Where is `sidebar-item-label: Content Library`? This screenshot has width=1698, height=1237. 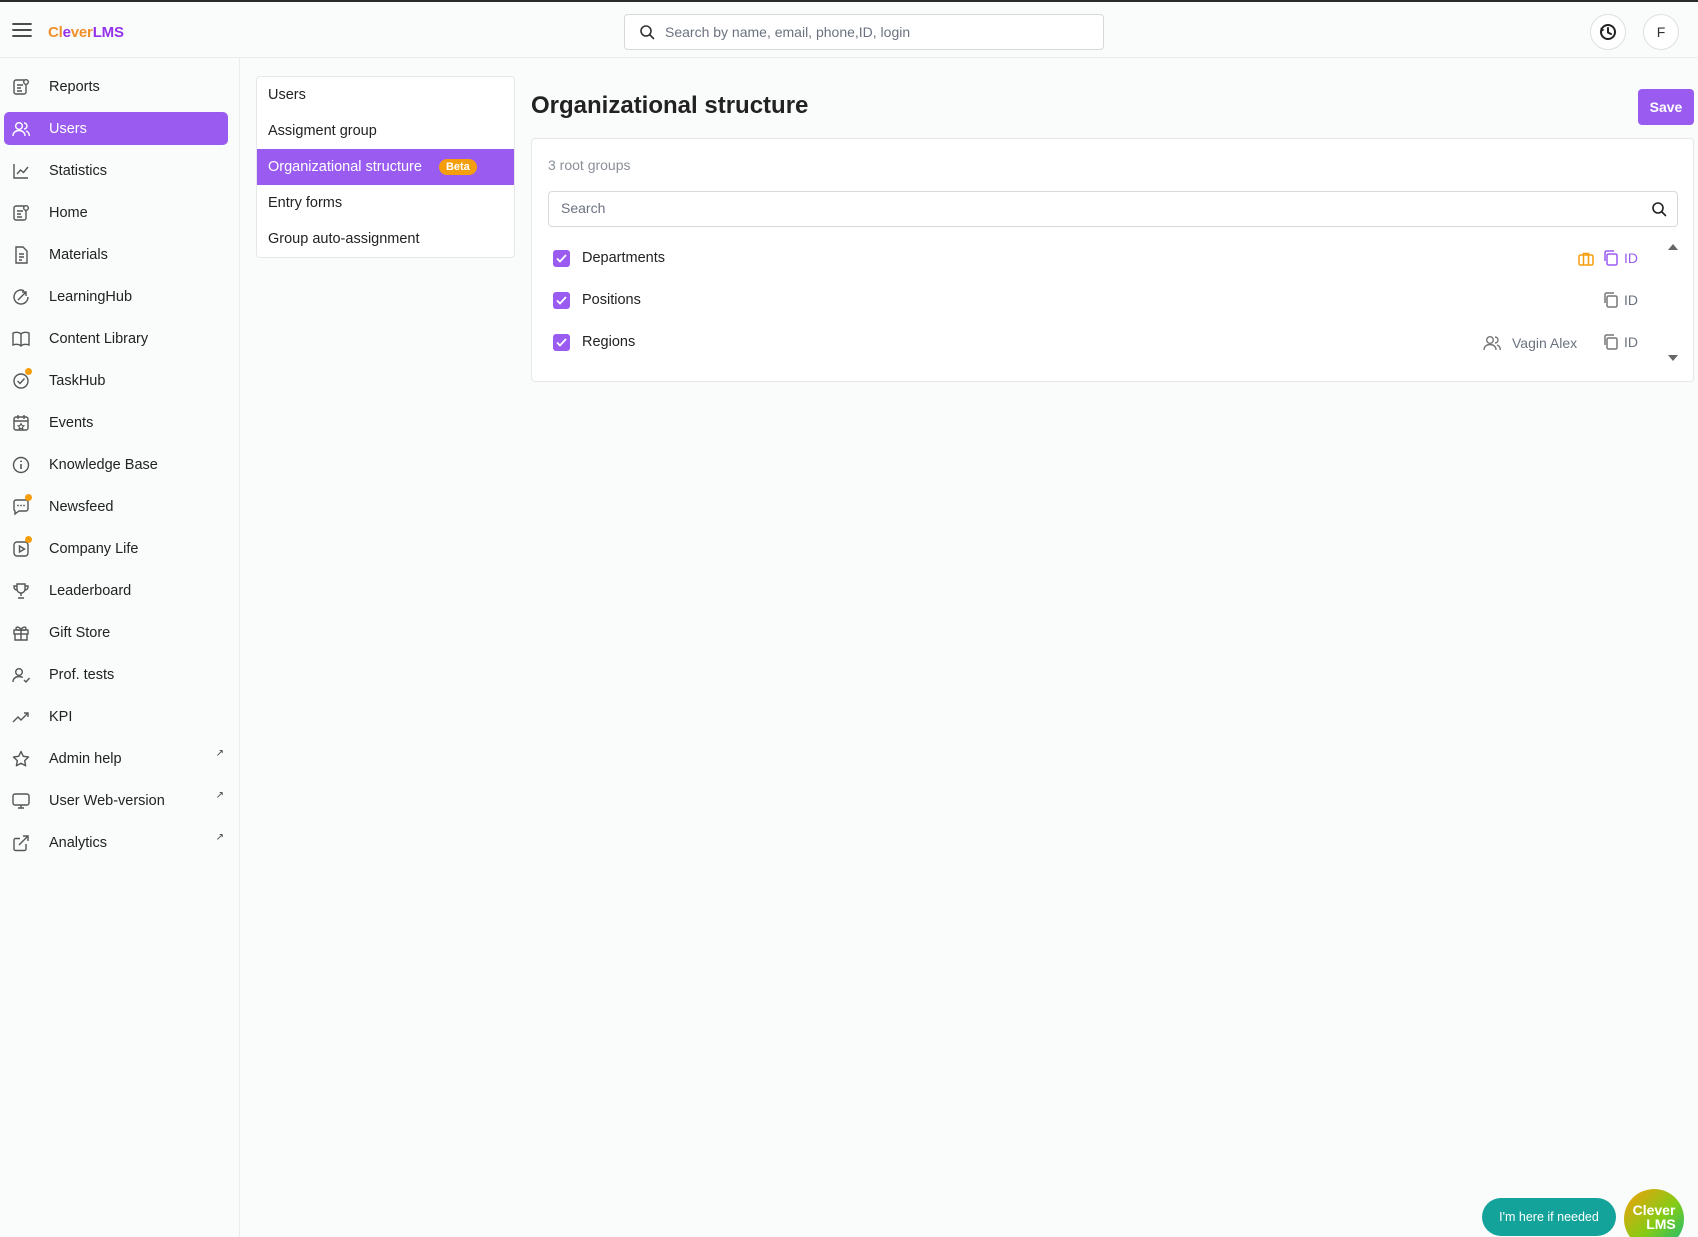 sidebar-item-label: Content Library is located at coordinates (99, 338).